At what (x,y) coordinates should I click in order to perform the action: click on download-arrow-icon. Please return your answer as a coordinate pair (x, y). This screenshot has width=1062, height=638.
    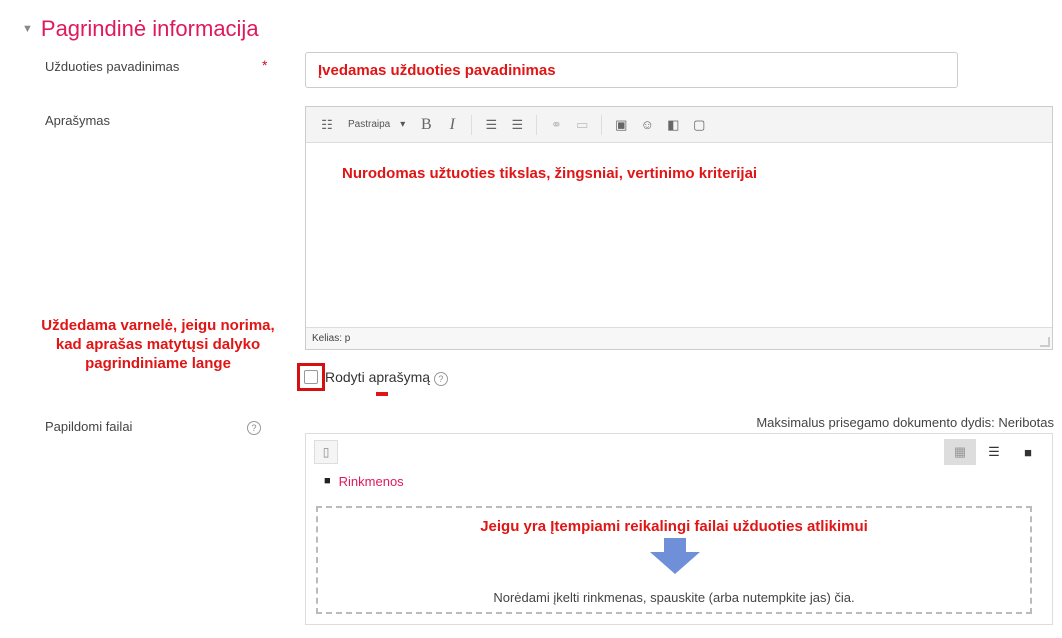
    Looking at the image, I should click on (675, 556).